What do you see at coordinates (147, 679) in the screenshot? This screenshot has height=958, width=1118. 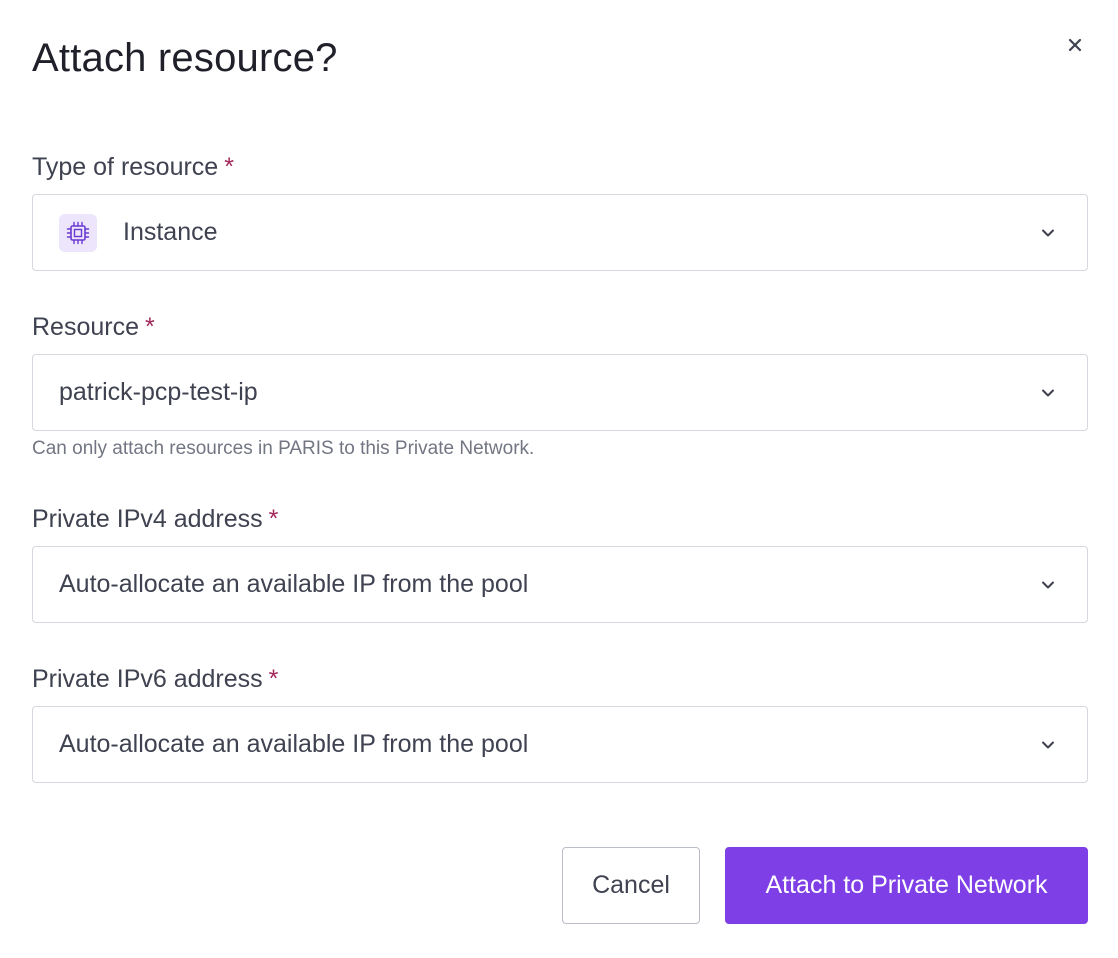 I see `ipv6-label-text: Private IPv6 address` at bounding box center [147, 679].